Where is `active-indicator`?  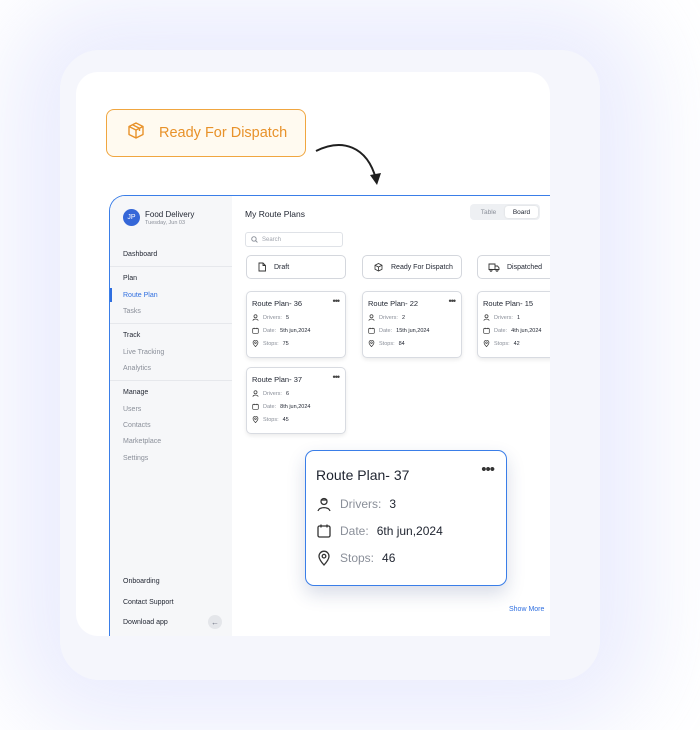 active-indicator is located at coordinates (111, 295).